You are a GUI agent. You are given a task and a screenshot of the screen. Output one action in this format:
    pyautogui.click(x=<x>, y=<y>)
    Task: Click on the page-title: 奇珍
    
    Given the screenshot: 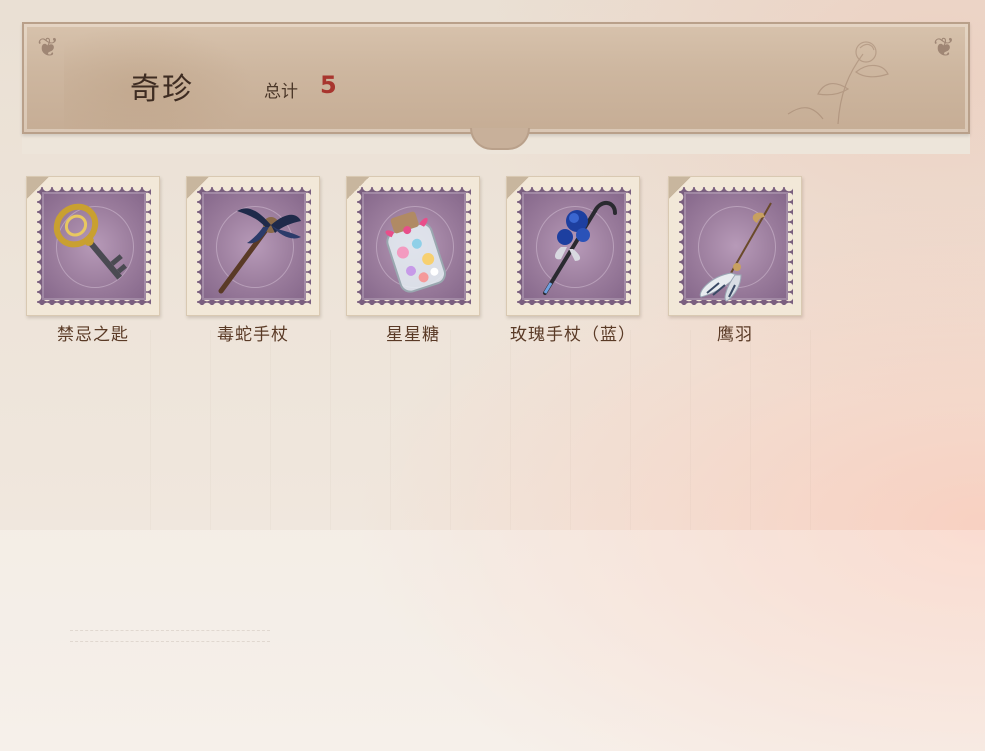 What is the action you would take?
    pyautogui.click(x=162, y=89)
    